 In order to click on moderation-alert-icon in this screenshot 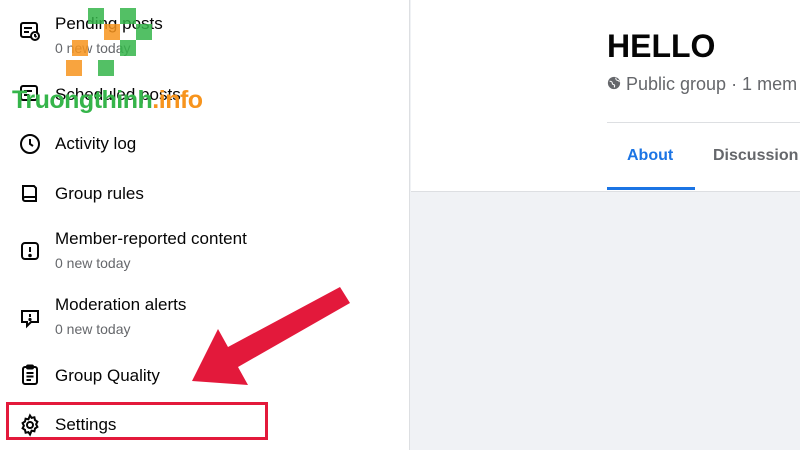, I will do `click(30, 318)`.